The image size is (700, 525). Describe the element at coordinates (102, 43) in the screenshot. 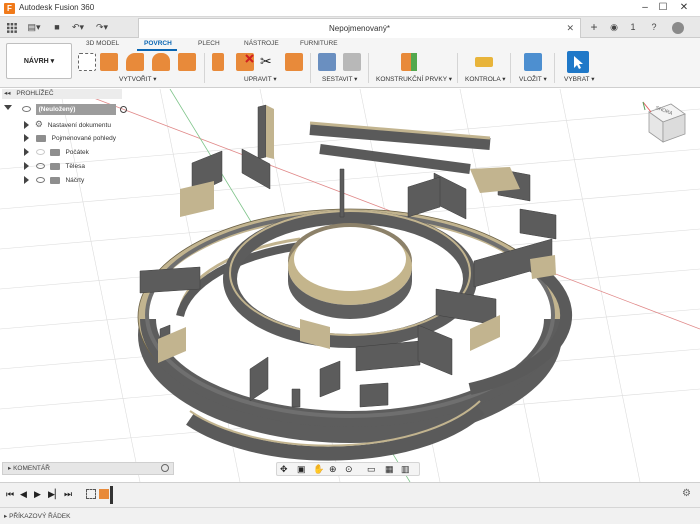

I see `tab-3d-model: 3D MODEL` at that location.